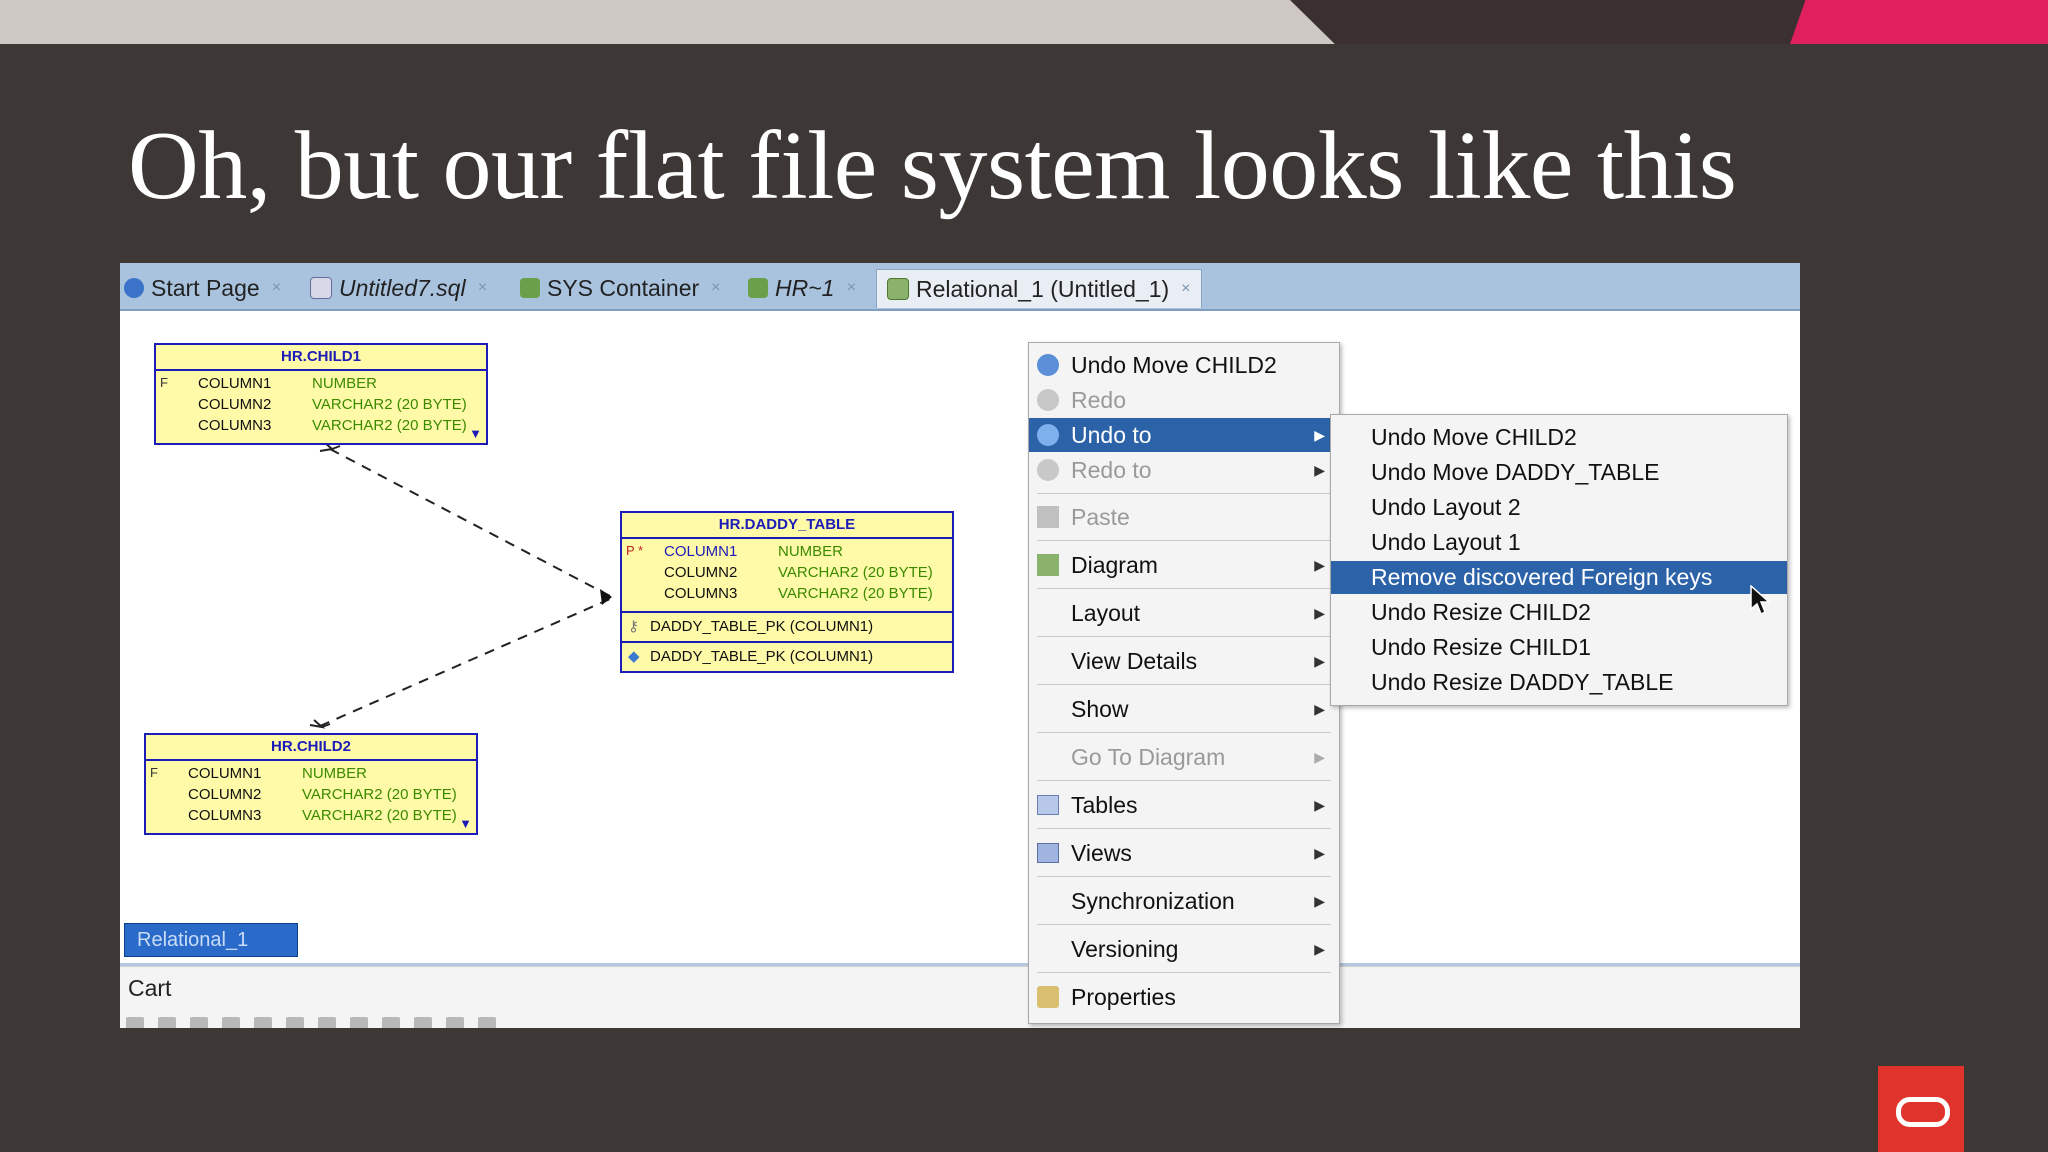  I want to click on menu-item-synchronization: Synchronization ▶, so click(1184, 901).